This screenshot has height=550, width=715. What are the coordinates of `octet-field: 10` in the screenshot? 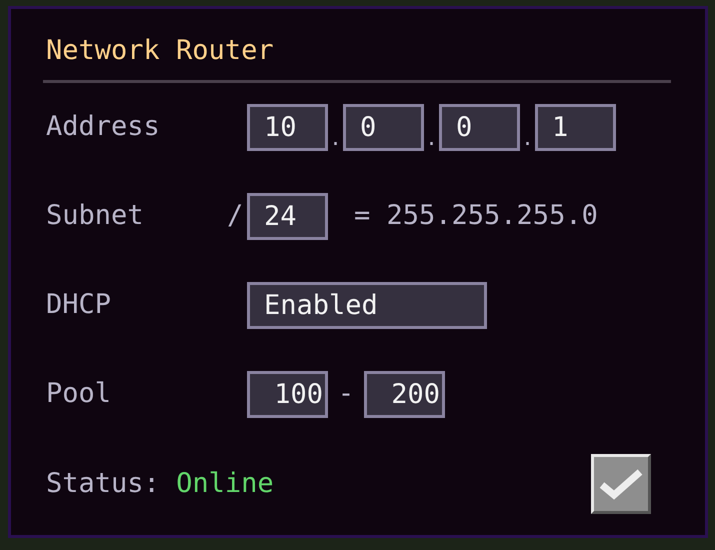 It's located at (287, 127).